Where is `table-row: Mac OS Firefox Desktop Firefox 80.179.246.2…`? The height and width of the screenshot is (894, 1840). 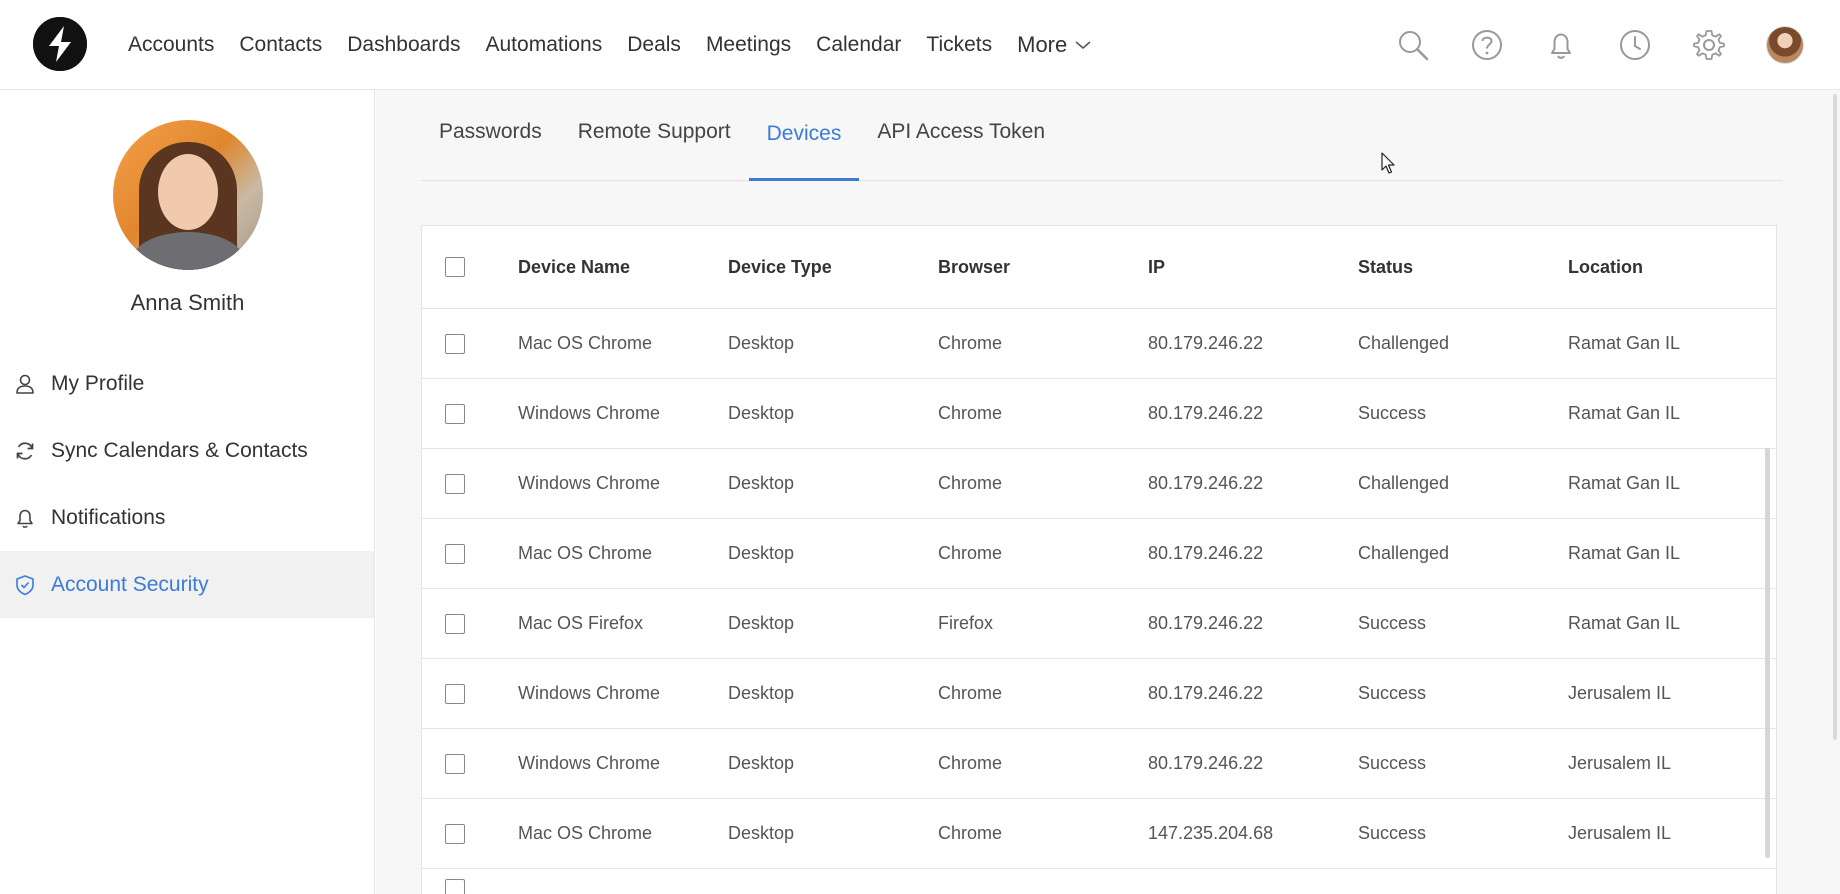
table-row: Mac OS Firefox Desktop Firefox 80.179.246.2… is located at coordinates (1099, 624).